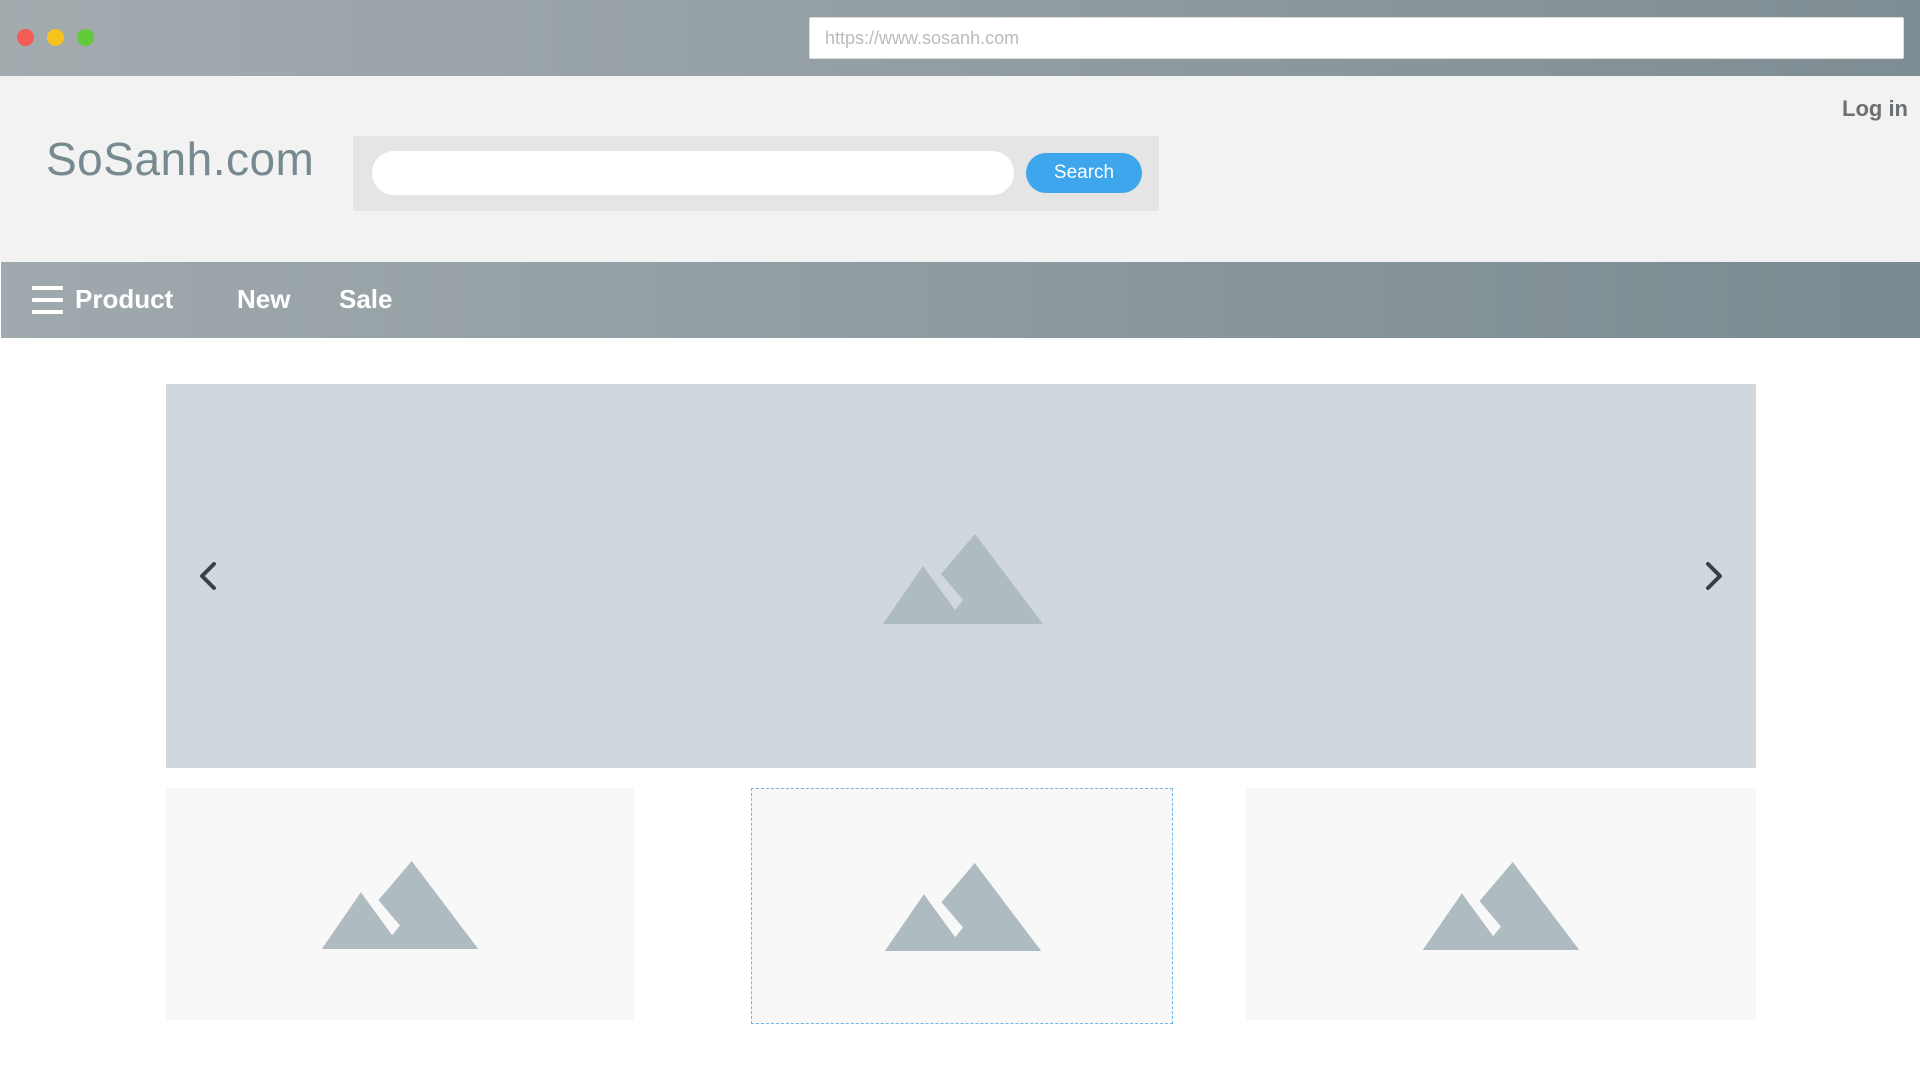 The height and width of the screenshot is (1080, 1920). What do you see at coordinates (124, 299) in the screenshot?
I see `nav-item-product: Product` at bounding box center [124, 299].